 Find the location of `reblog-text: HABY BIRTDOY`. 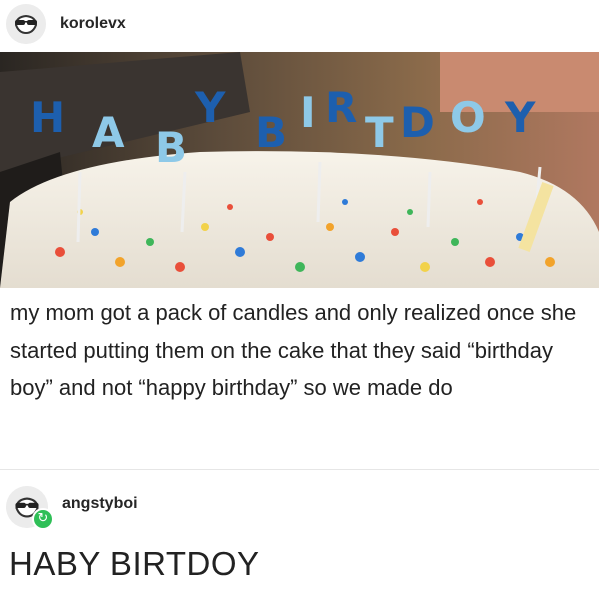

reblog-text: HABY BIRTDOY is located at coordinates (134, 563).